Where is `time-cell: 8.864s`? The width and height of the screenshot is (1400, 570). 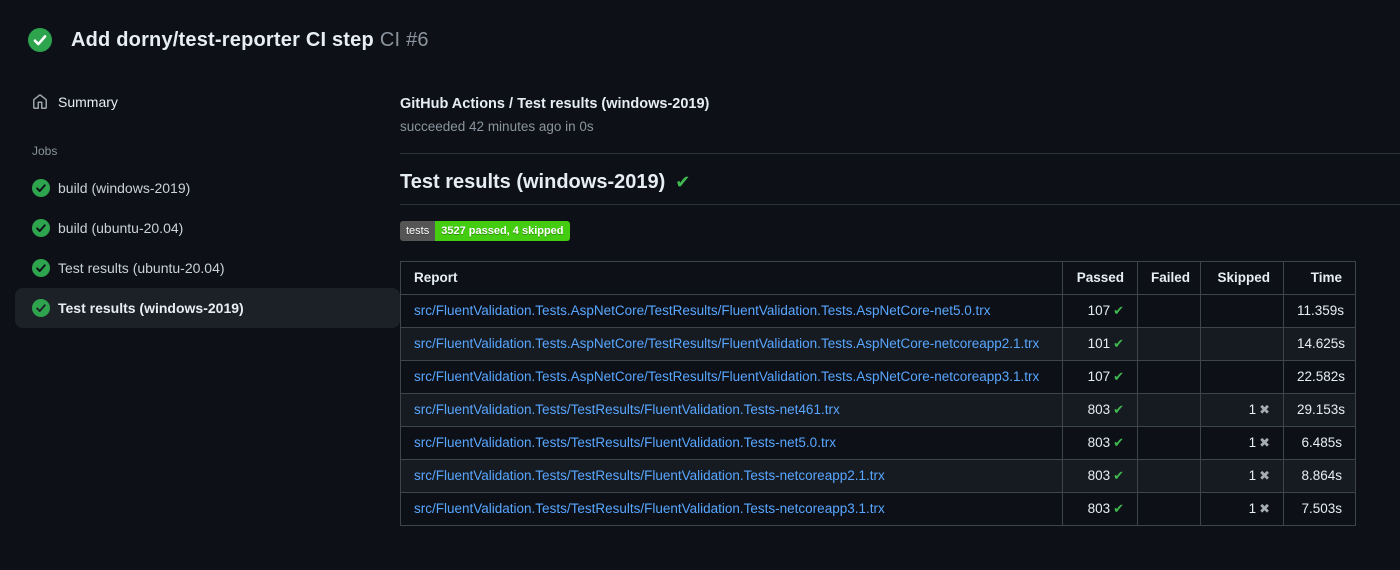
time-cell: 8.864s is located at coordinates (1319, 476).